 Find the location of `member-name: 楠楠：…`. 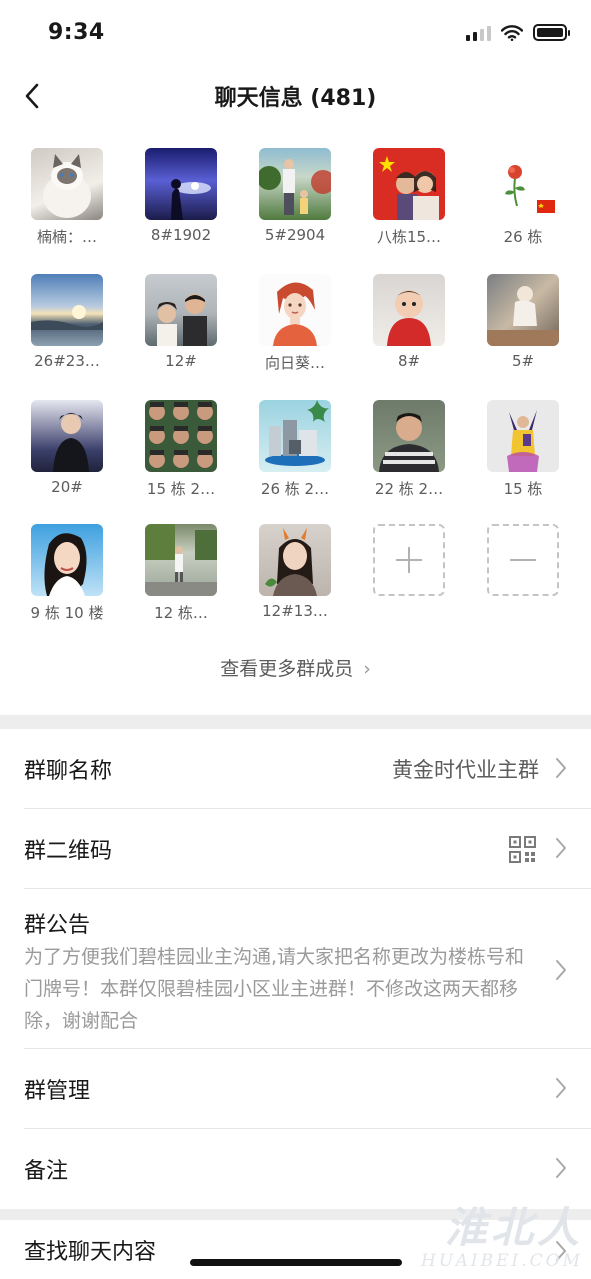

member-name: 楠楠：… is located at coordinates (66, 237).